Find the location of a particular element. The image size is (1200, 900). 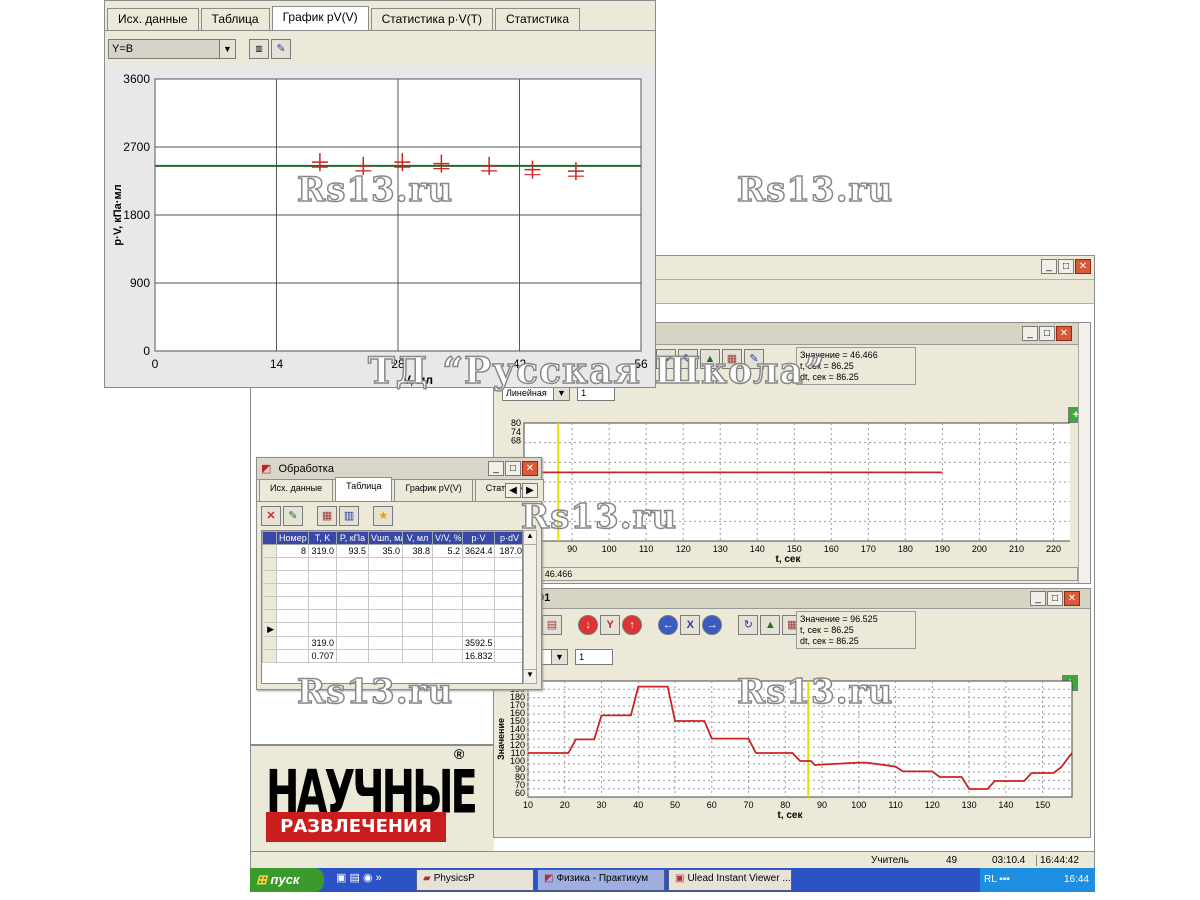

tab-scroll: ◀ ▶ is located at coordinates (521, 490).